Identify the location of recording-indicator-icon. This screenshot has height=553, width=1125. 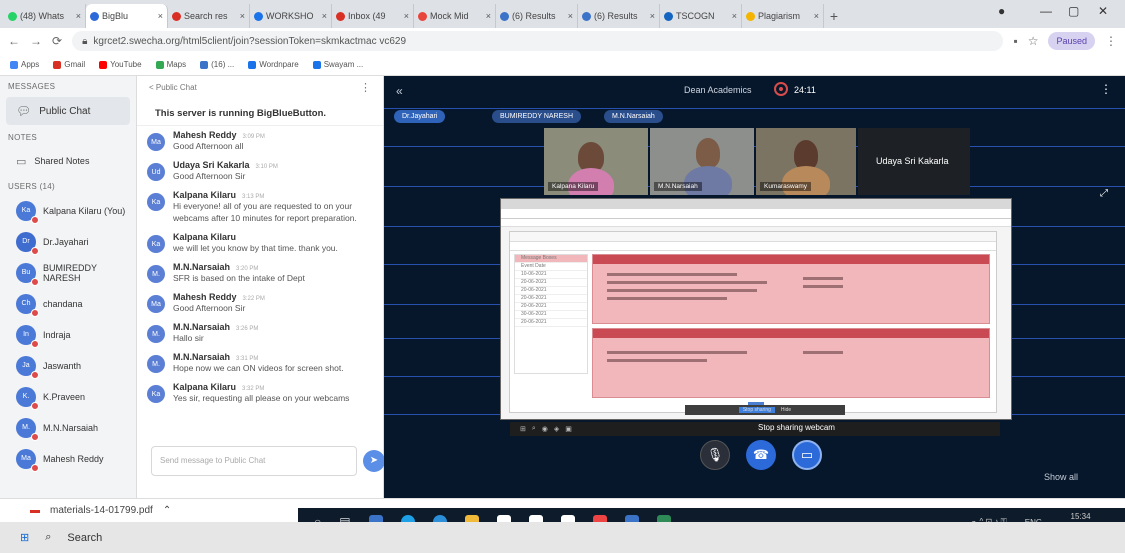
(781, 89).